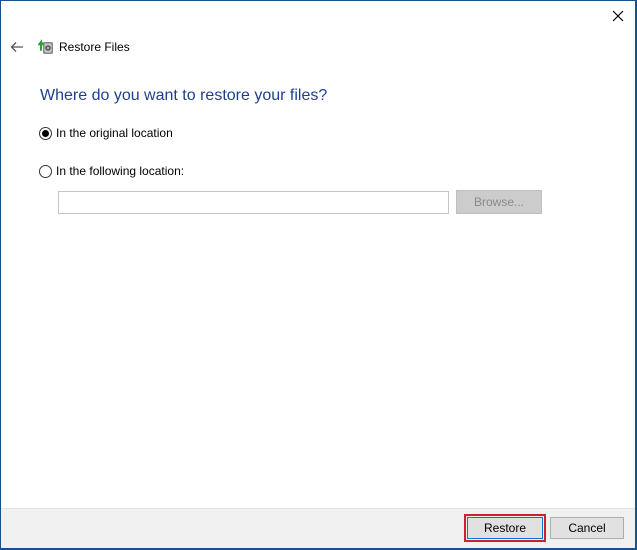  Describe the element at coordinates (45, 171) in the screenshot. I see `radio-button` at that location.